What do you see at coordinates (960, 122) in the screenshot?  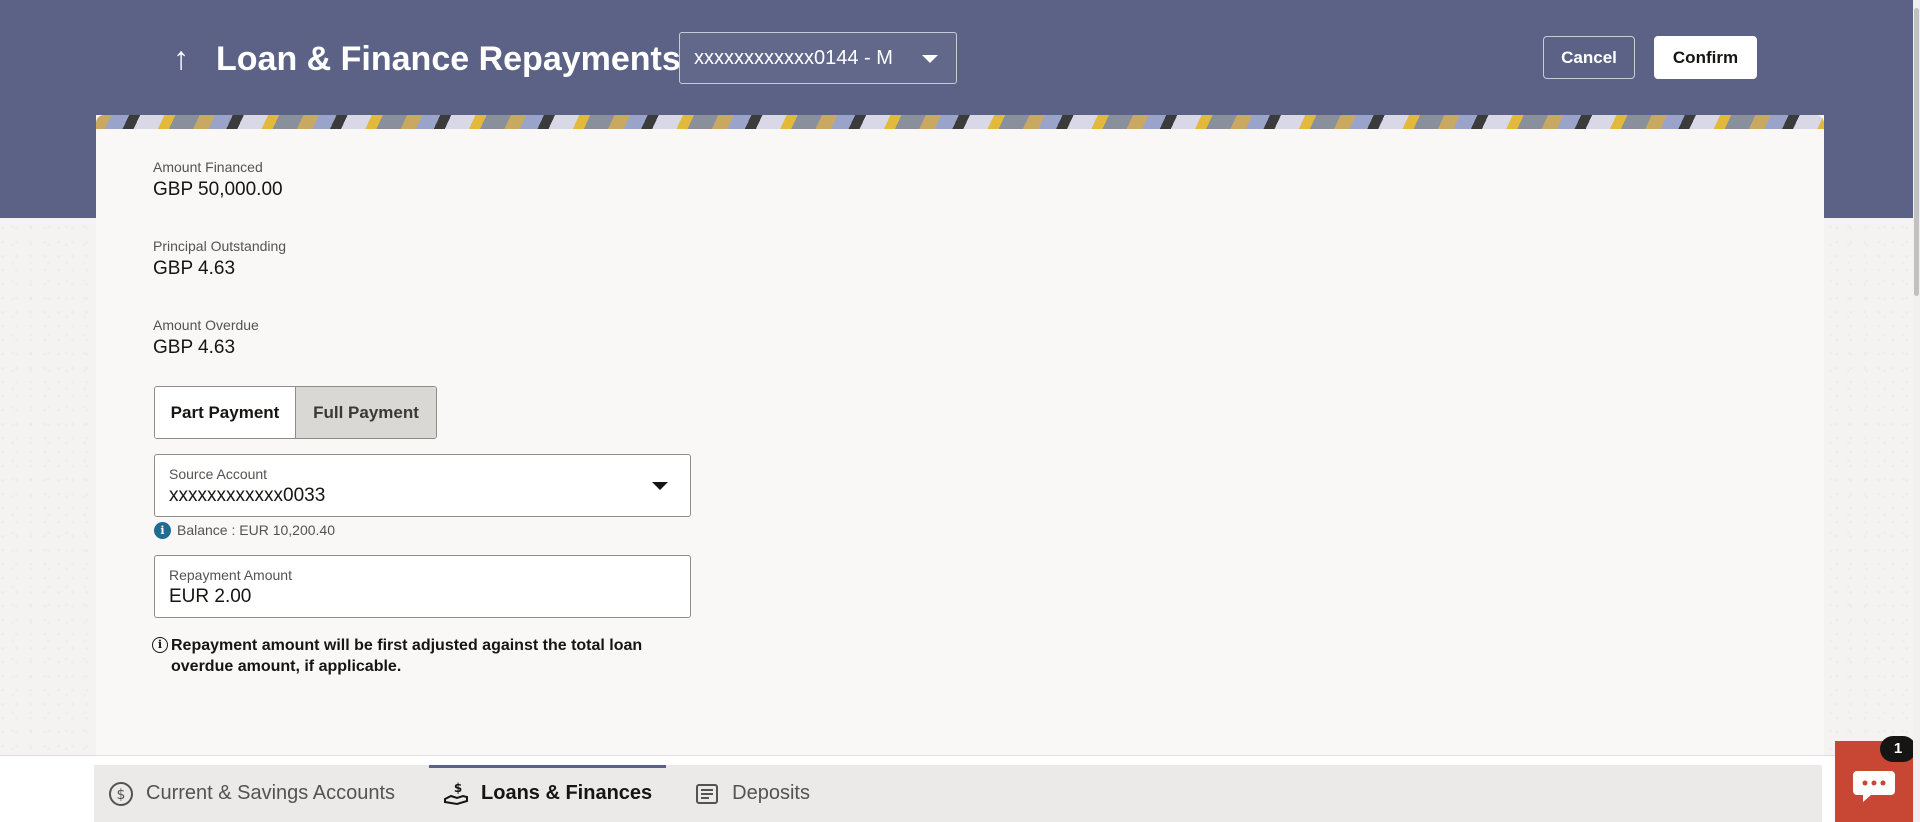 I see `decorative-banner` at bounding box center [960, 122].